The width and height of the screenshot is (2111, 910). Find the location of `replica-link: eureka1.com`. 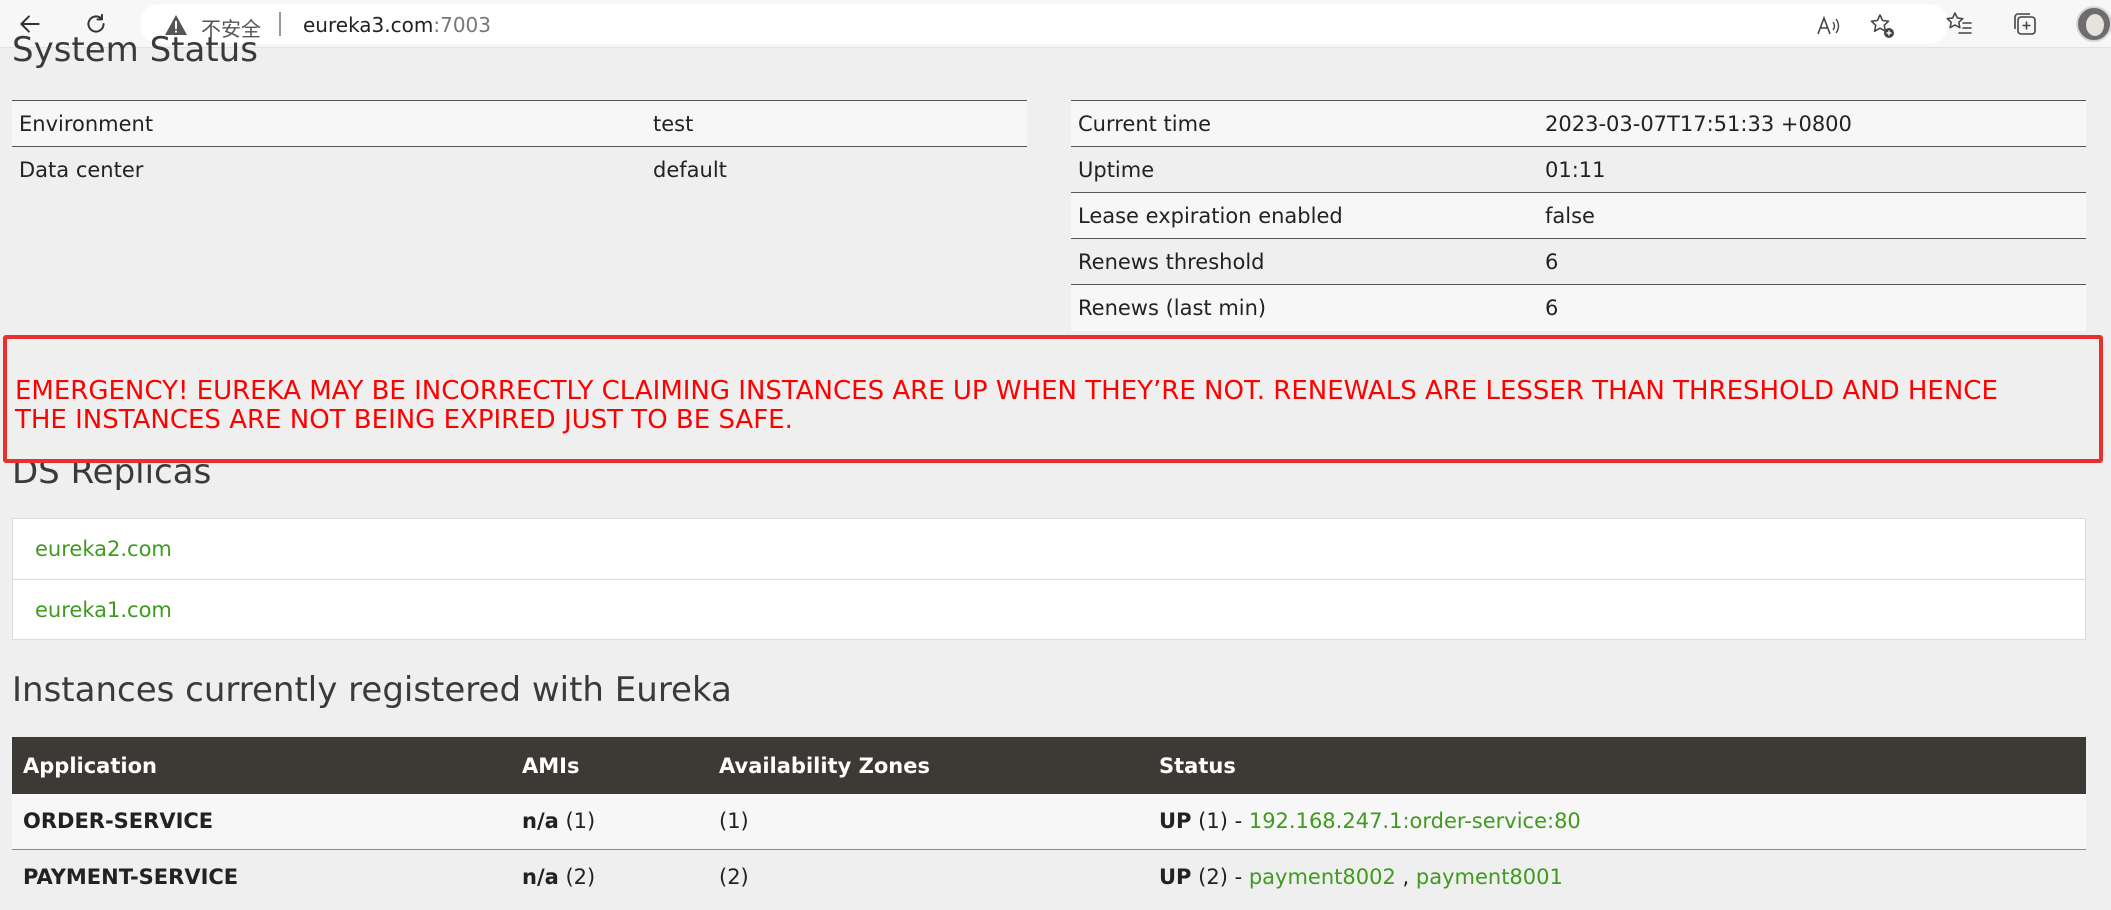

replica-link: eureka1.com is located at coordinates (1049, 609).